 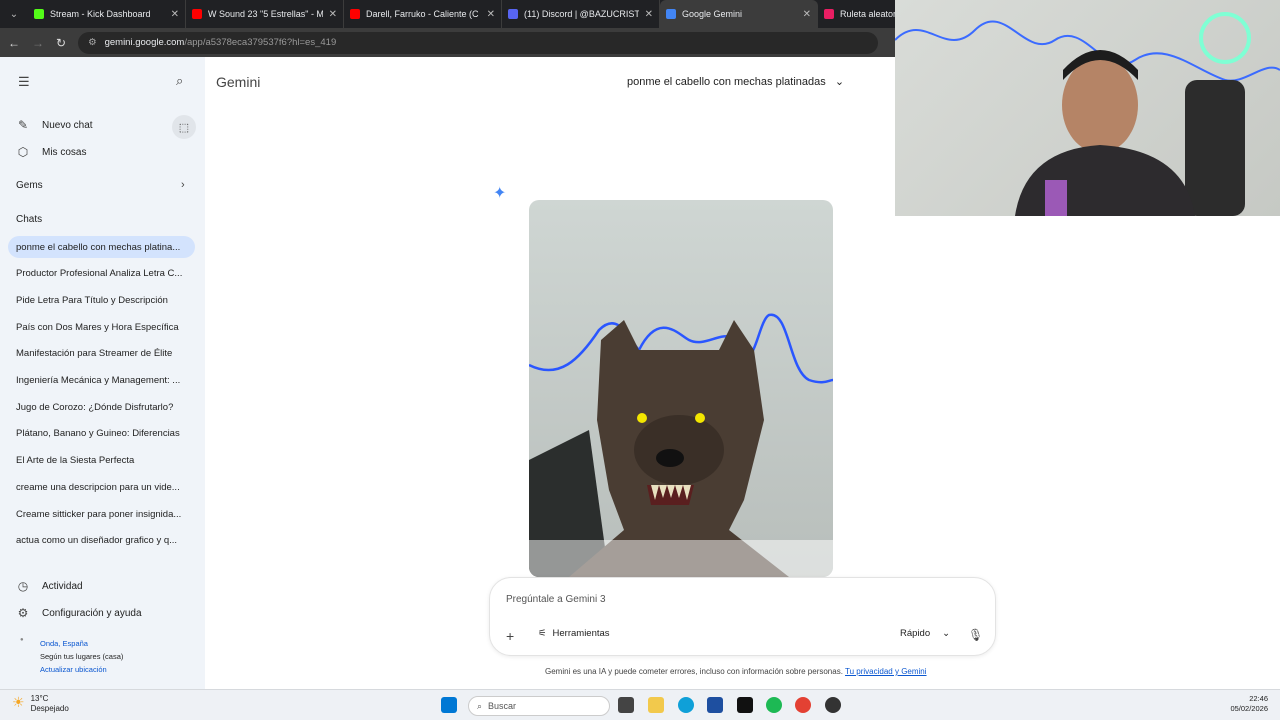 What do you see at coordinates (686, 705) in the screenshot?
I see `edge-icon` at bounding box center [686, 705].